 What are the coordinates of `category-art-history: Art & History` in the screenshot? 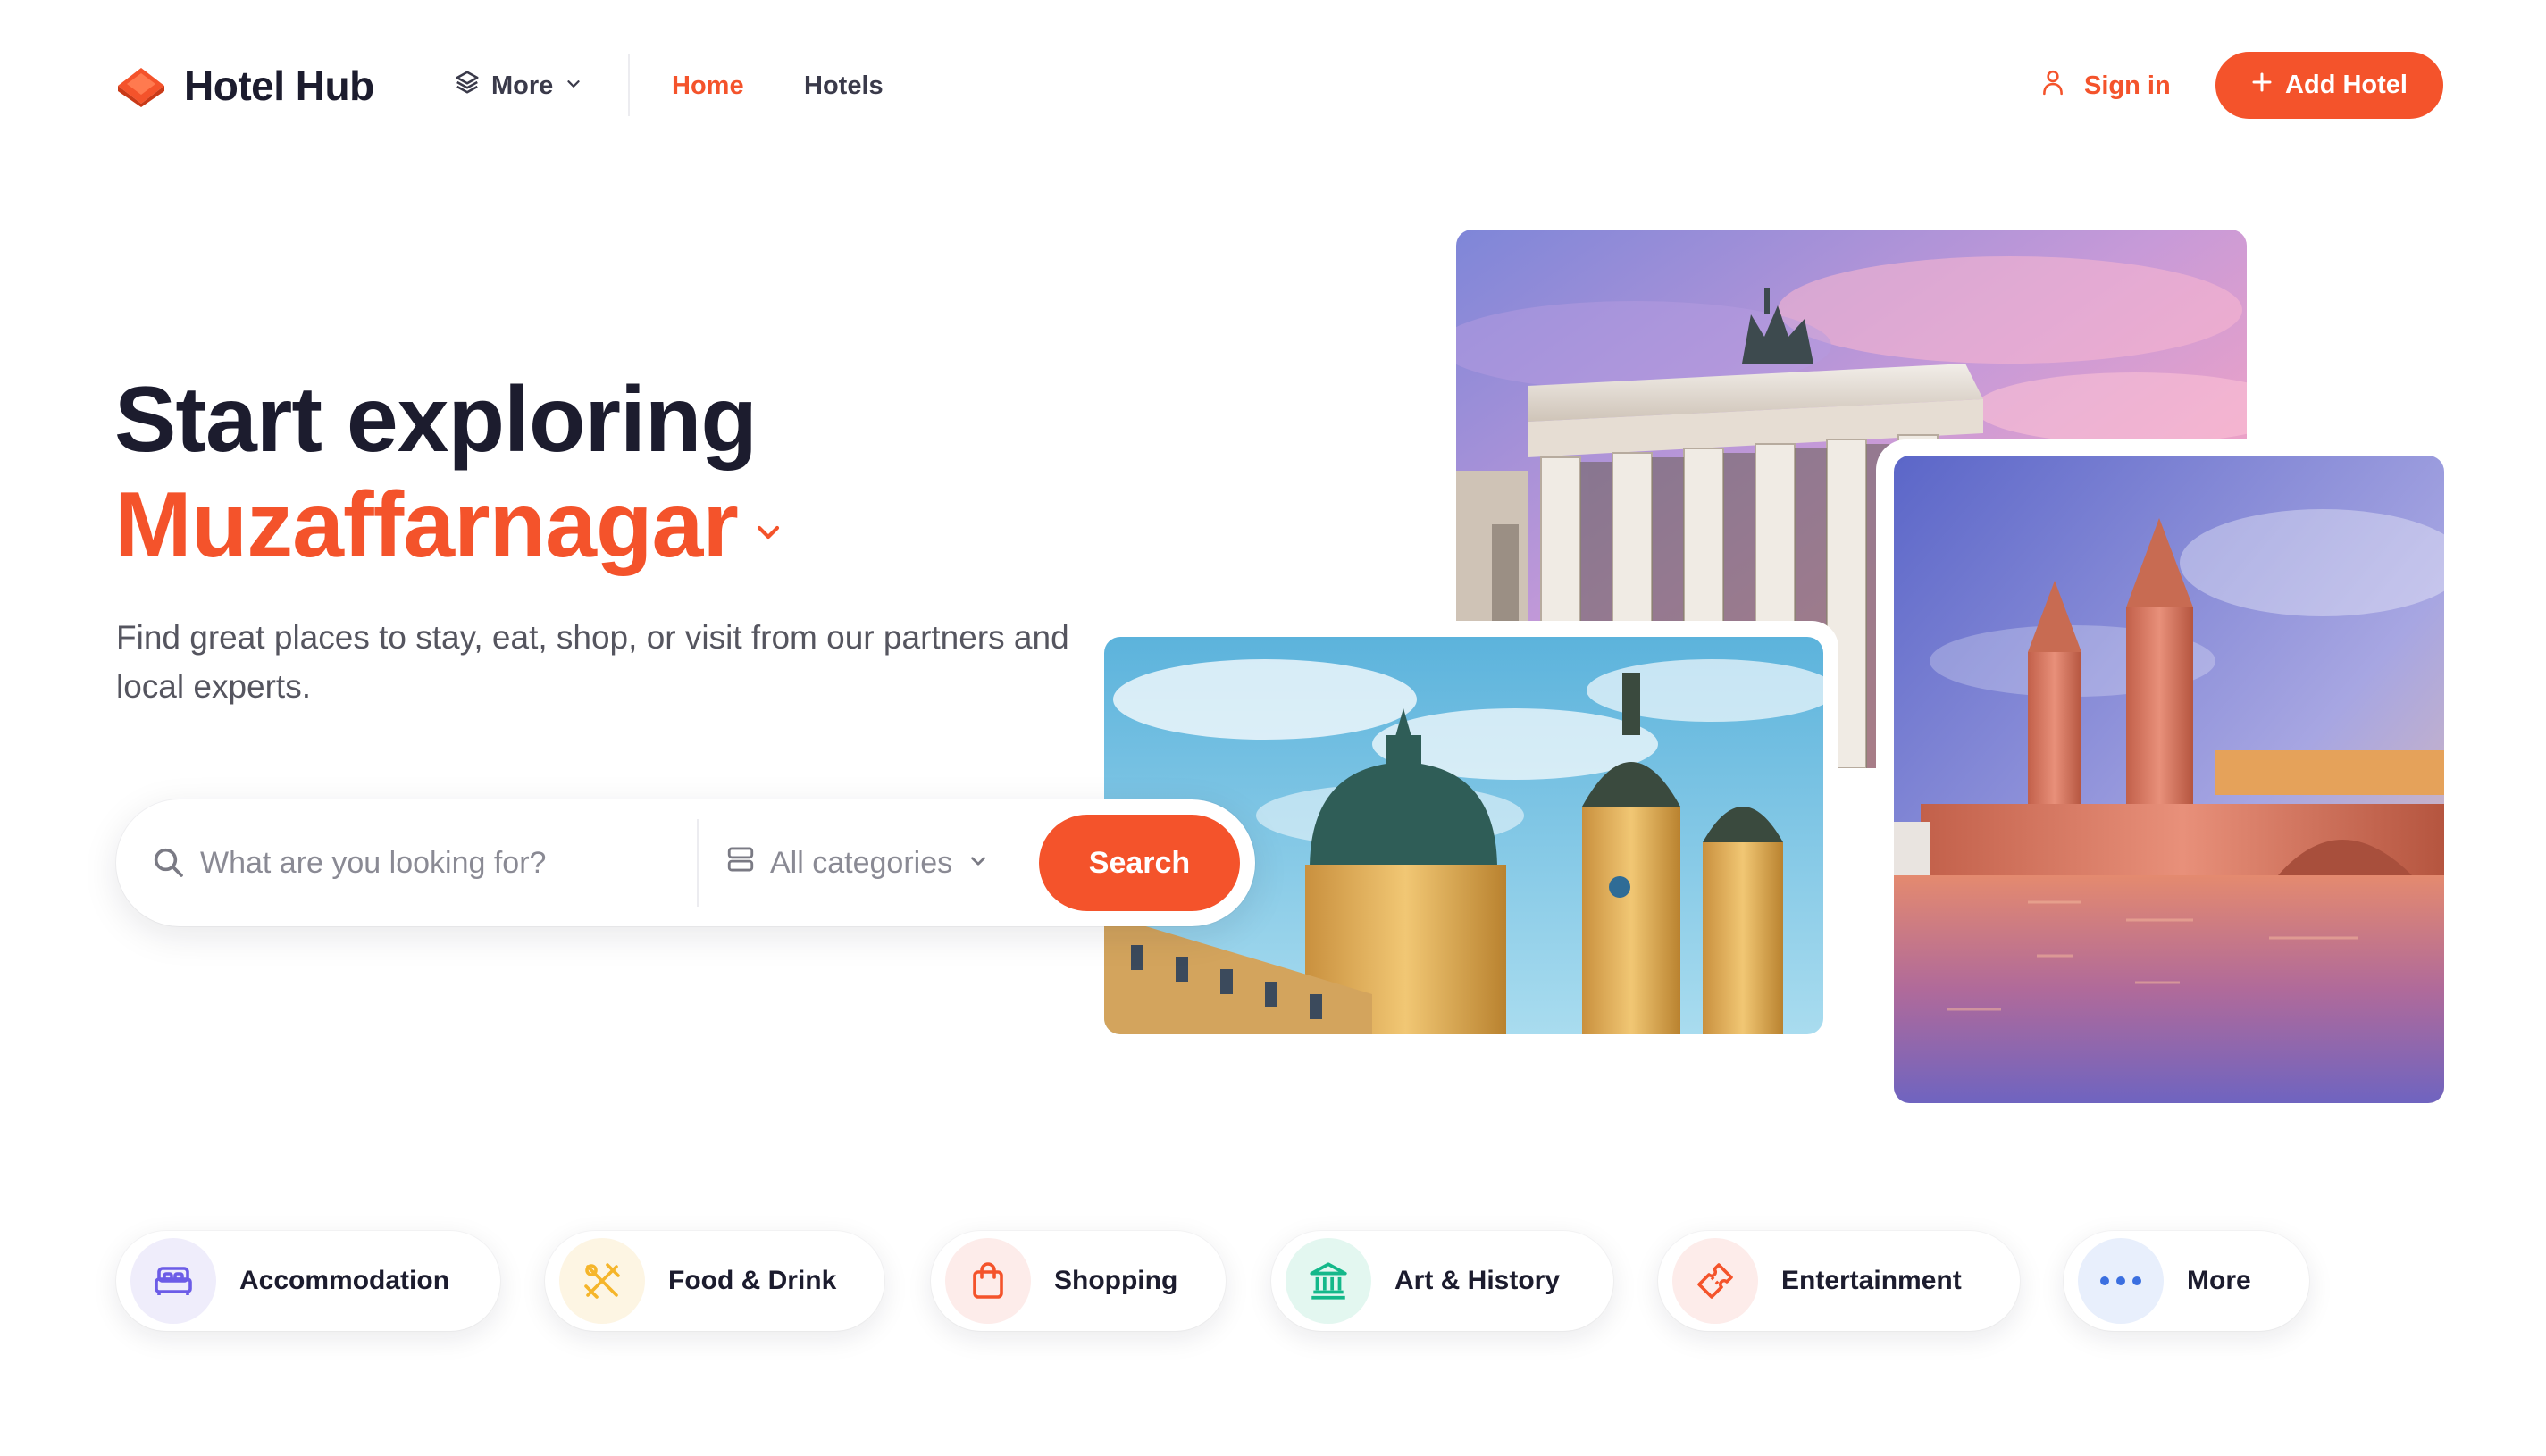 It's located at (1442, 1281).